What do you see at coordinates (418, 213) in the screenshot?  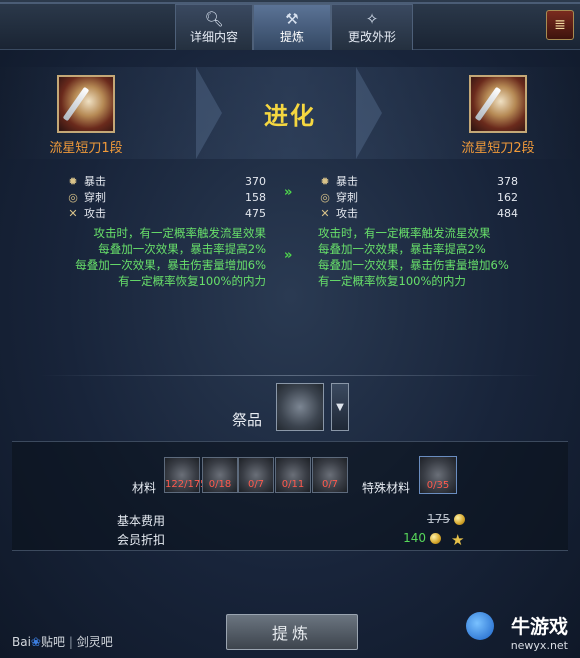 I see `stat-row: ✕ 攻击 484` at bounding box center [418, 213].